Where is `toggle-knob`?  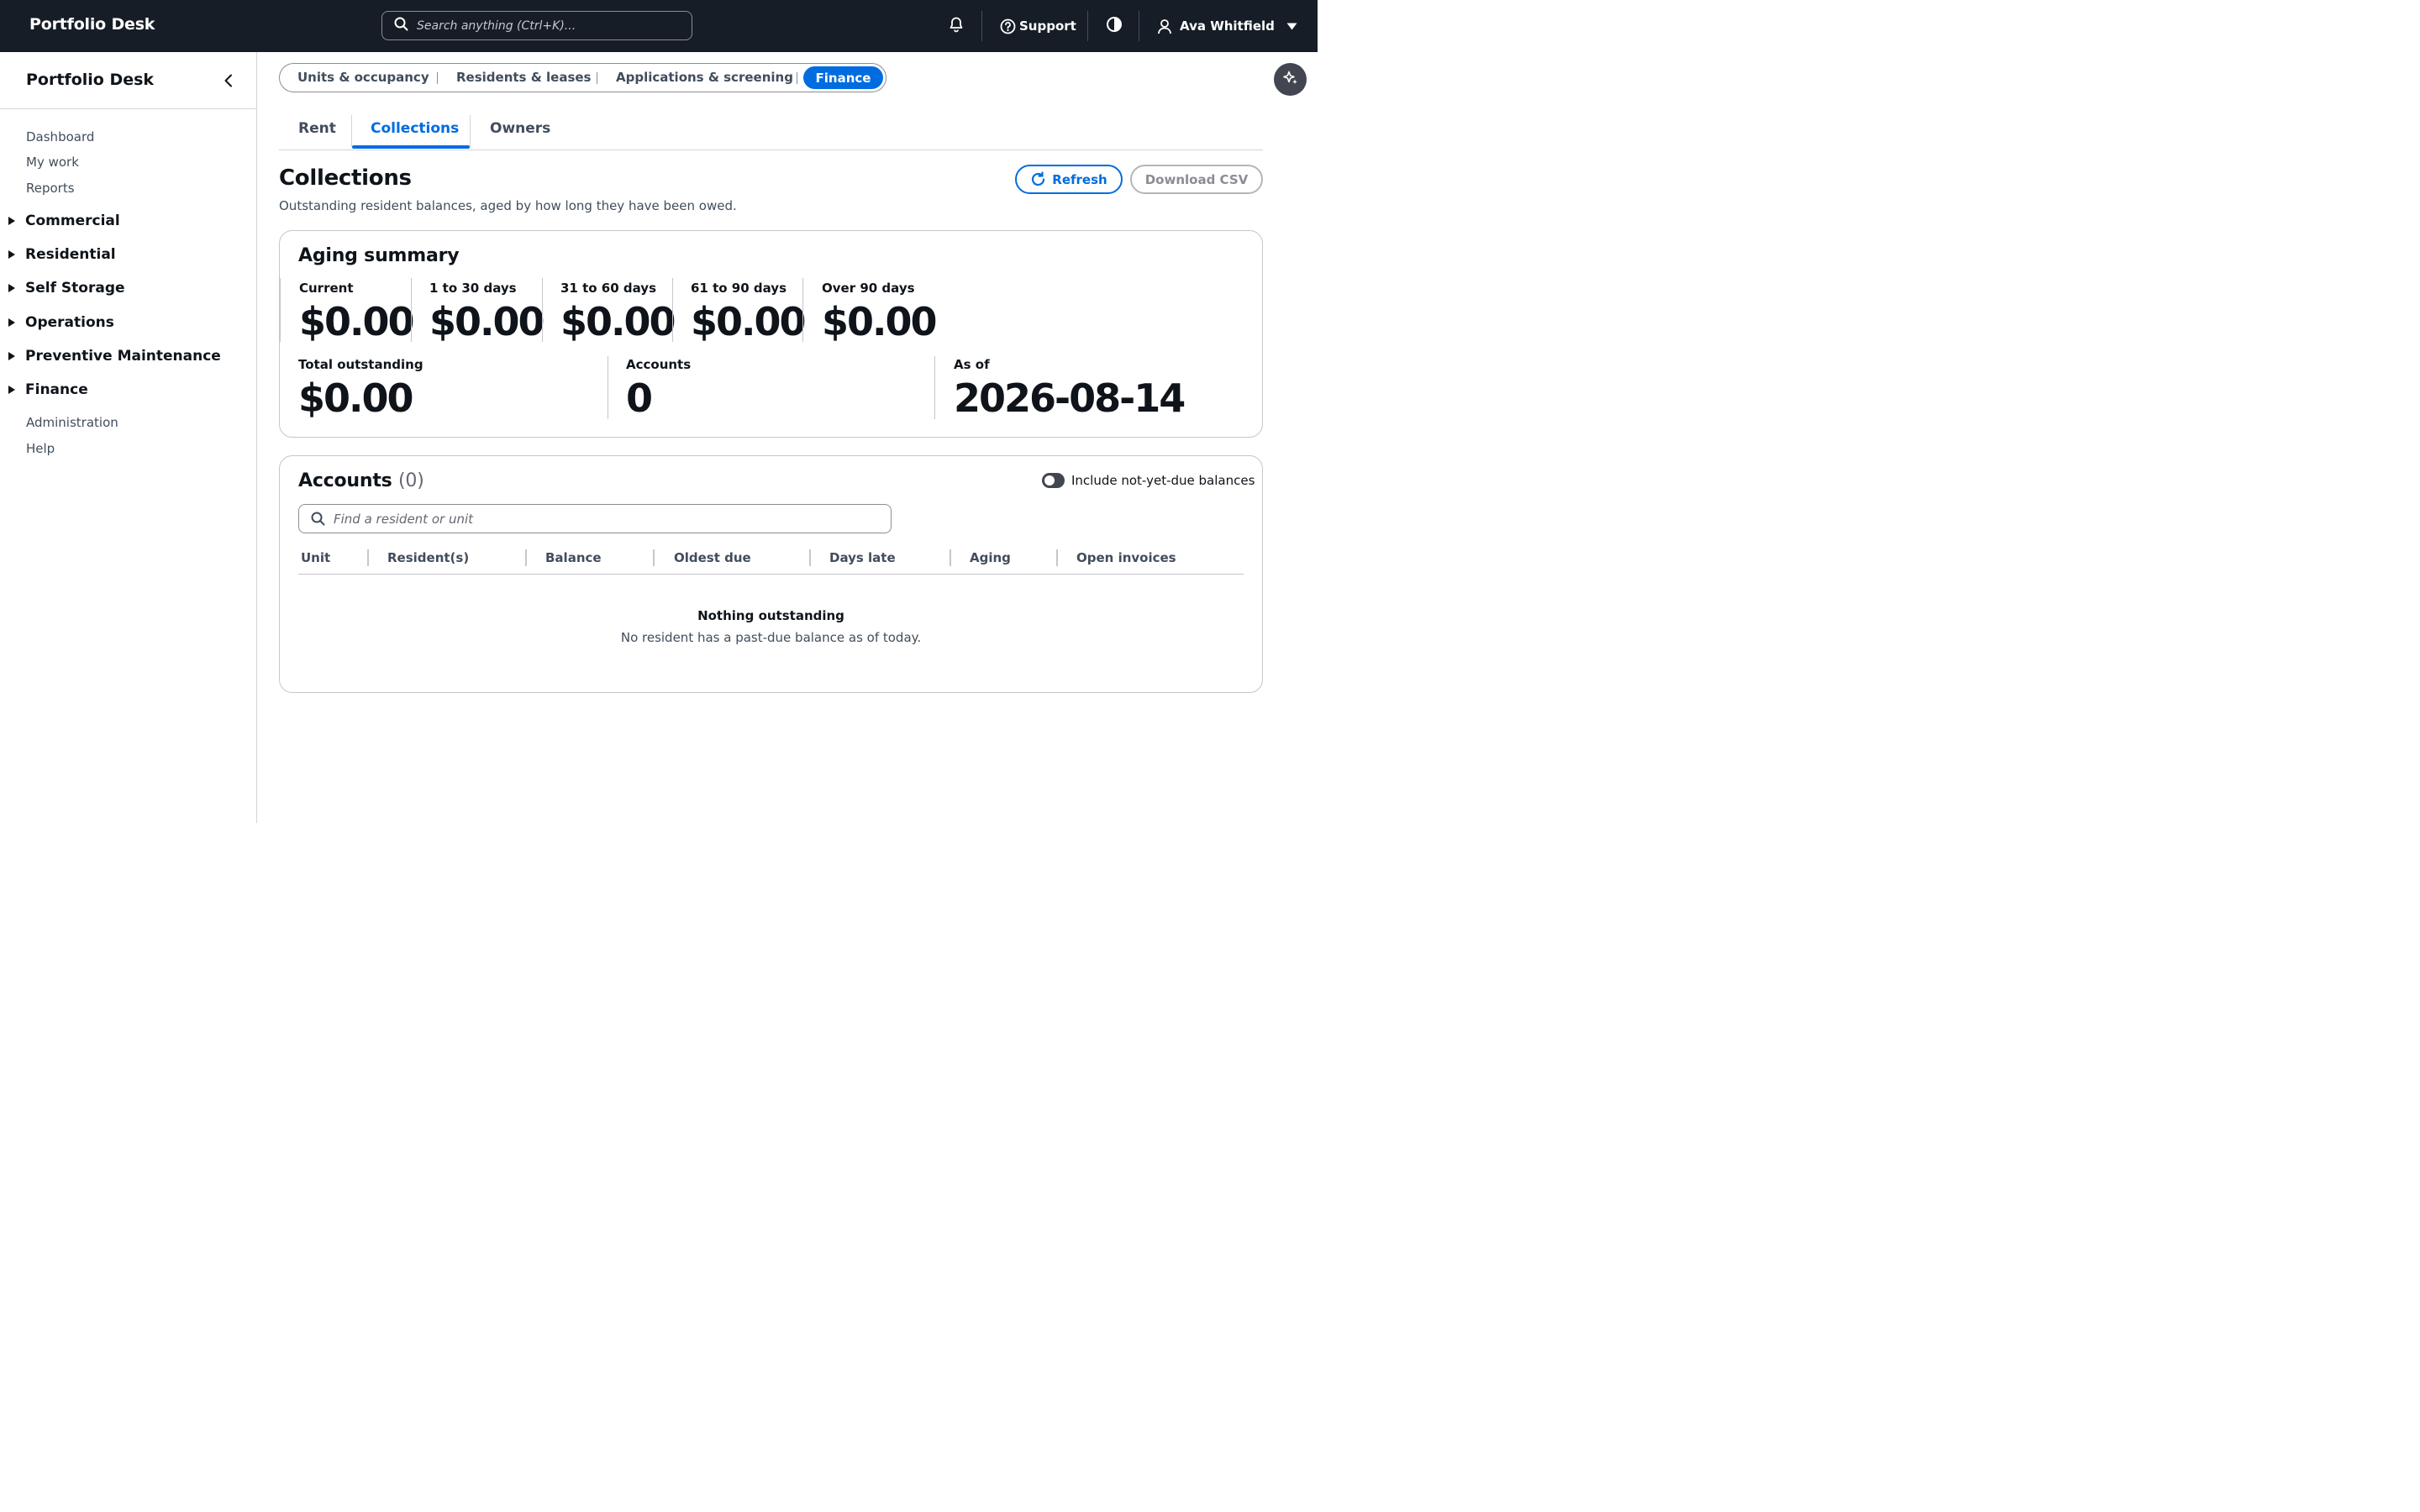 toggle-knob is located at coordinates (1049, 480).